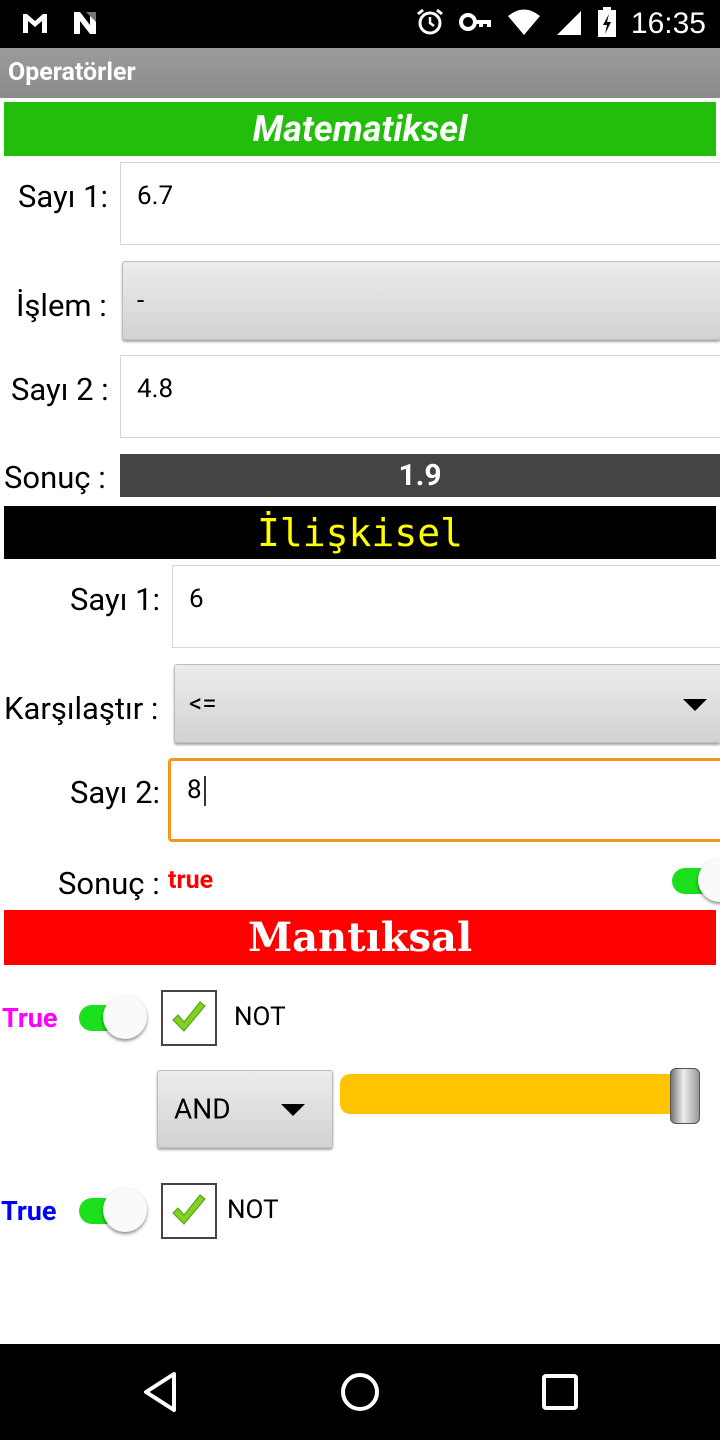 The width and height of the screenshot is (720, 1440). What do you see at coordinates (668, 23) in the screenshot?
I see `clock: 16:35` at bounding box center [668, 23].